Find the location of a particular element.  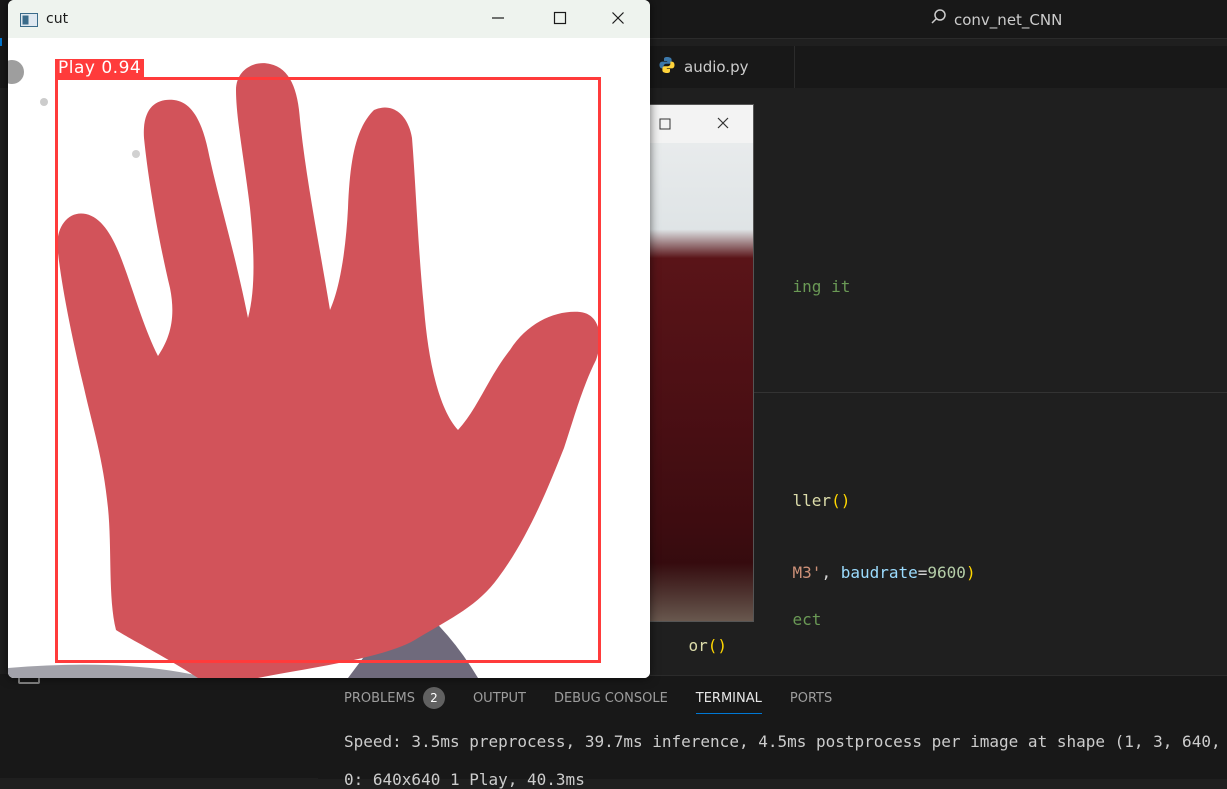

code-line-call: or() is located at coordinates (689, 645).